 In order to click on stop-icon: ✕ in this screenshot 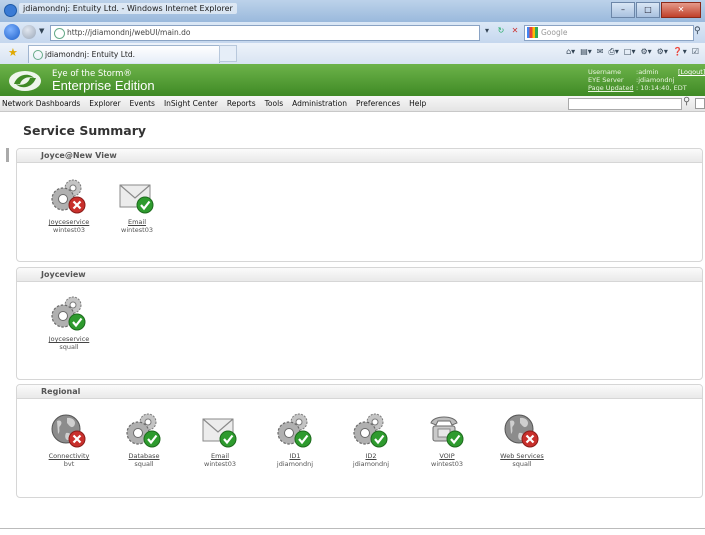, I will do `click(515, 32)`.